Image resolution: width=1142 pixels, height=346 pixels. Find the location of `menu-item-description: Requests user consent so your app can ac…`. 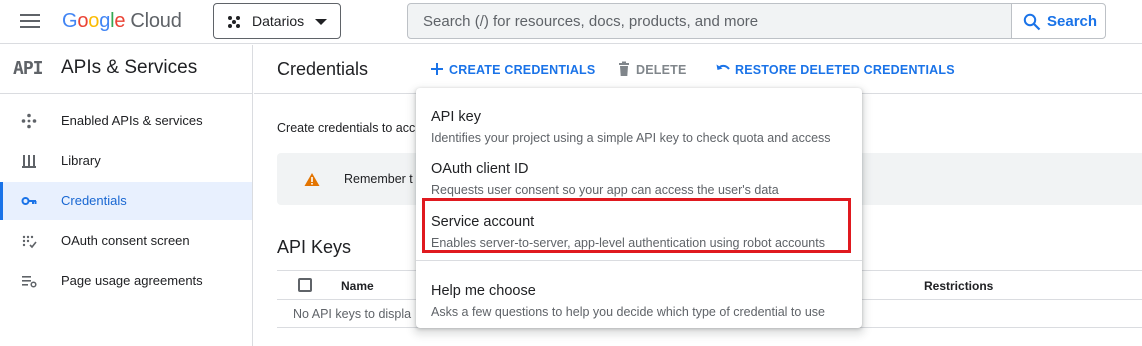

menu-item-description: Requests user consent so your app can ac… is located at coordinates (605, 190).